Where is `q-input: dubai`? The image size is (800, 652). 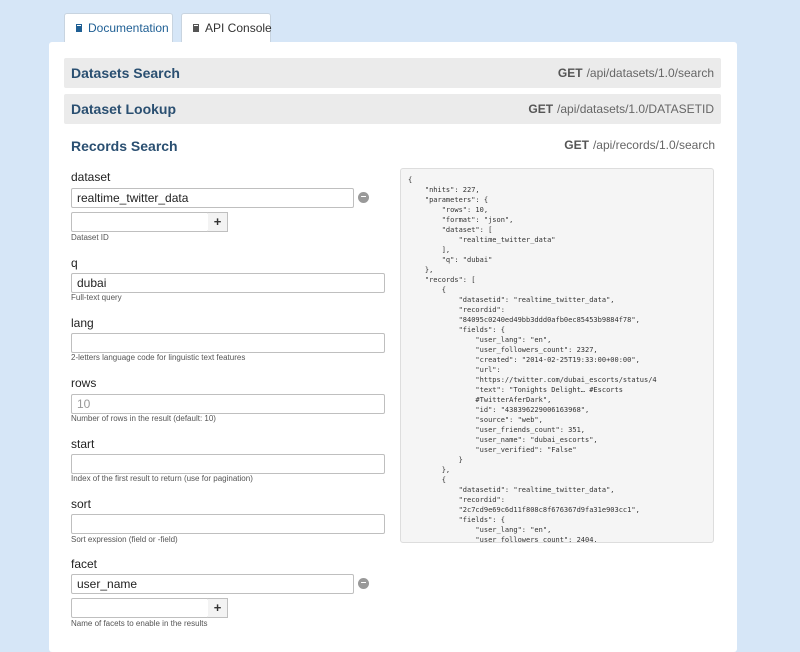
q-input: dubai is located at coordinates (228, 283).